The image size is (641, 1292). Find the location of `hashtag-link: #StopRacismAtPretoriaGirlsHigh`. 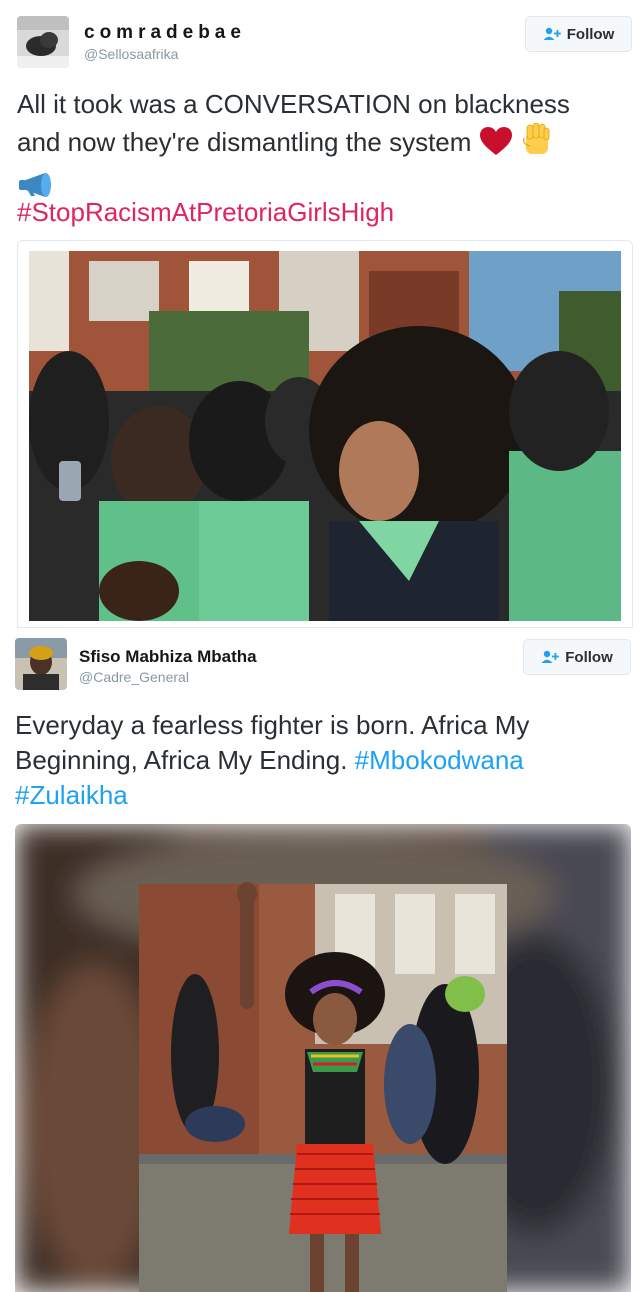

hashtag-link: #StopRacismAtPretoriaGirlsHigh is located at coordinates (205, 212).